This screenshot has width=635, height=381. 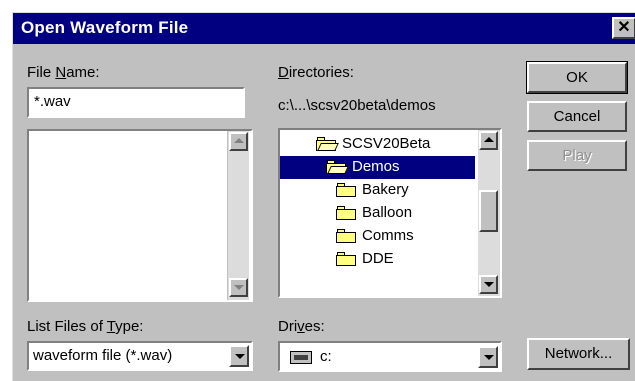 I want to click on dialog-title: Open Waveform File, so click(x=105, y=27).